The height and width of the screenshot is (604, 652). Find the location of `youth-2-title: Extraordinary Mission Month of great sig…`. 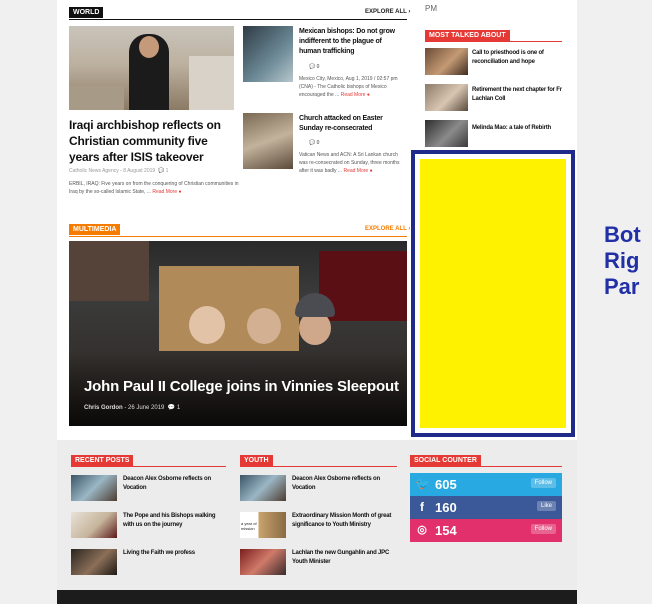

youth-2-title: Extraordinary Mission Month of great sig… is located at coordinates (344, 521).